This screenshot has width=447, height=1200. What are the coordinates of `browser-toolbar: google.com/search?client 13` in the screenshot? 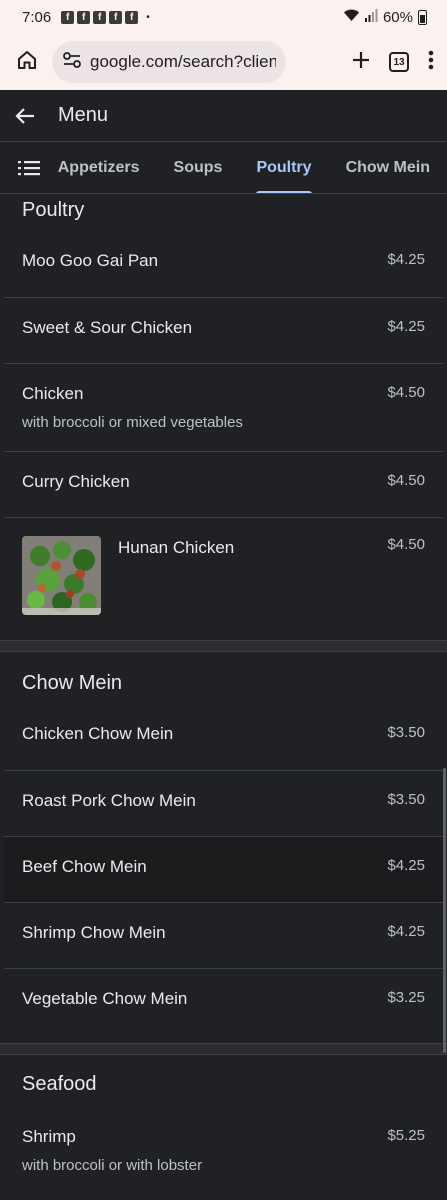 It's located at (223, 62).